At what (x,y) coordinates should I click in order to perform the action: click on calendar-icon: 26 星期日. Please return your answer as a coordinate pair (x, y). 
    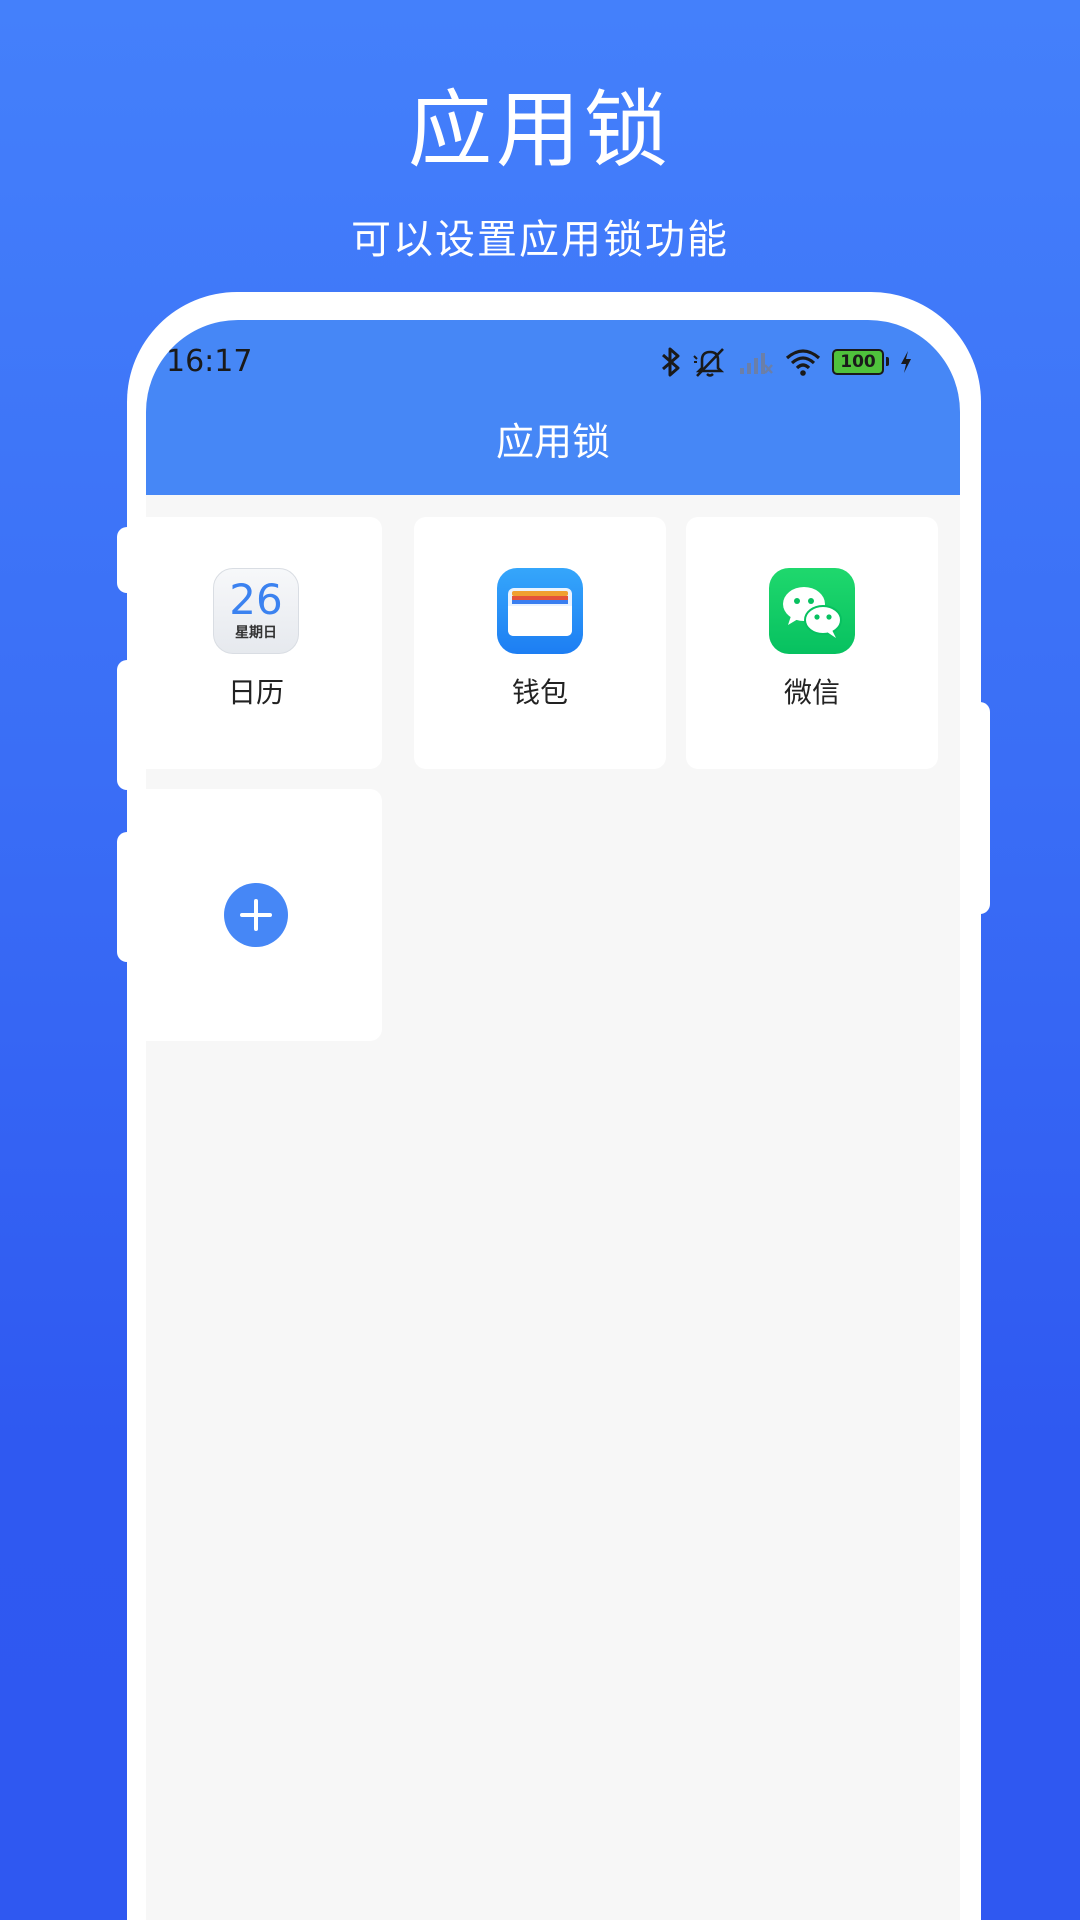
    Looking at the image, I should click on (256, 611).